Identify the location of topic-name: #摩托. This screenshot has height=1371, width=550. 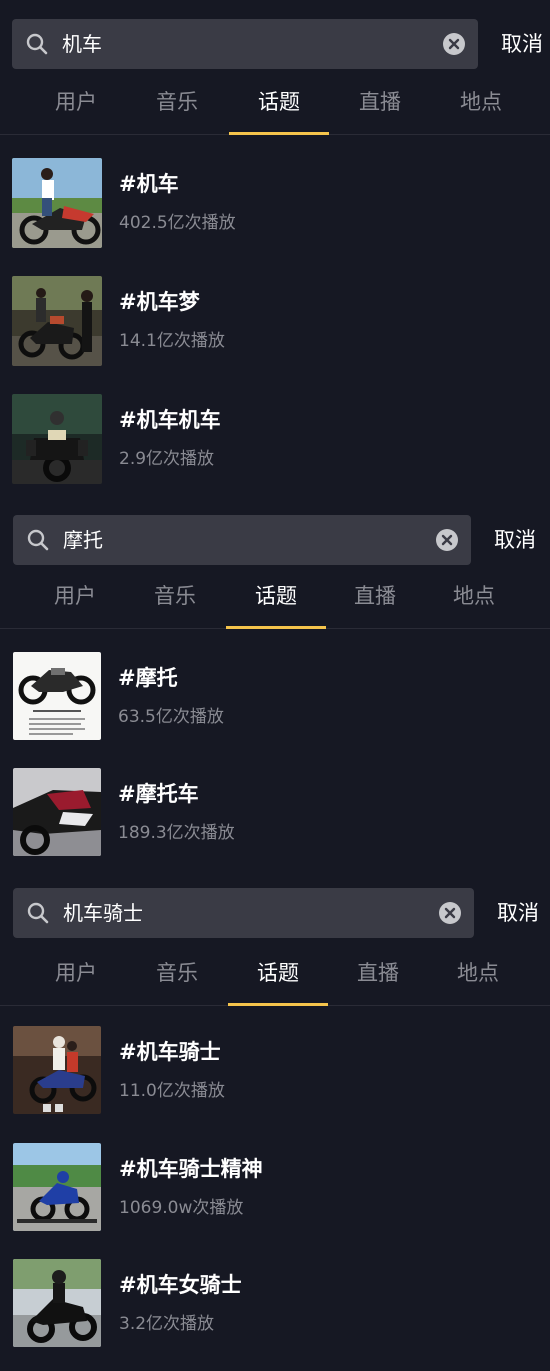
(148, 678).